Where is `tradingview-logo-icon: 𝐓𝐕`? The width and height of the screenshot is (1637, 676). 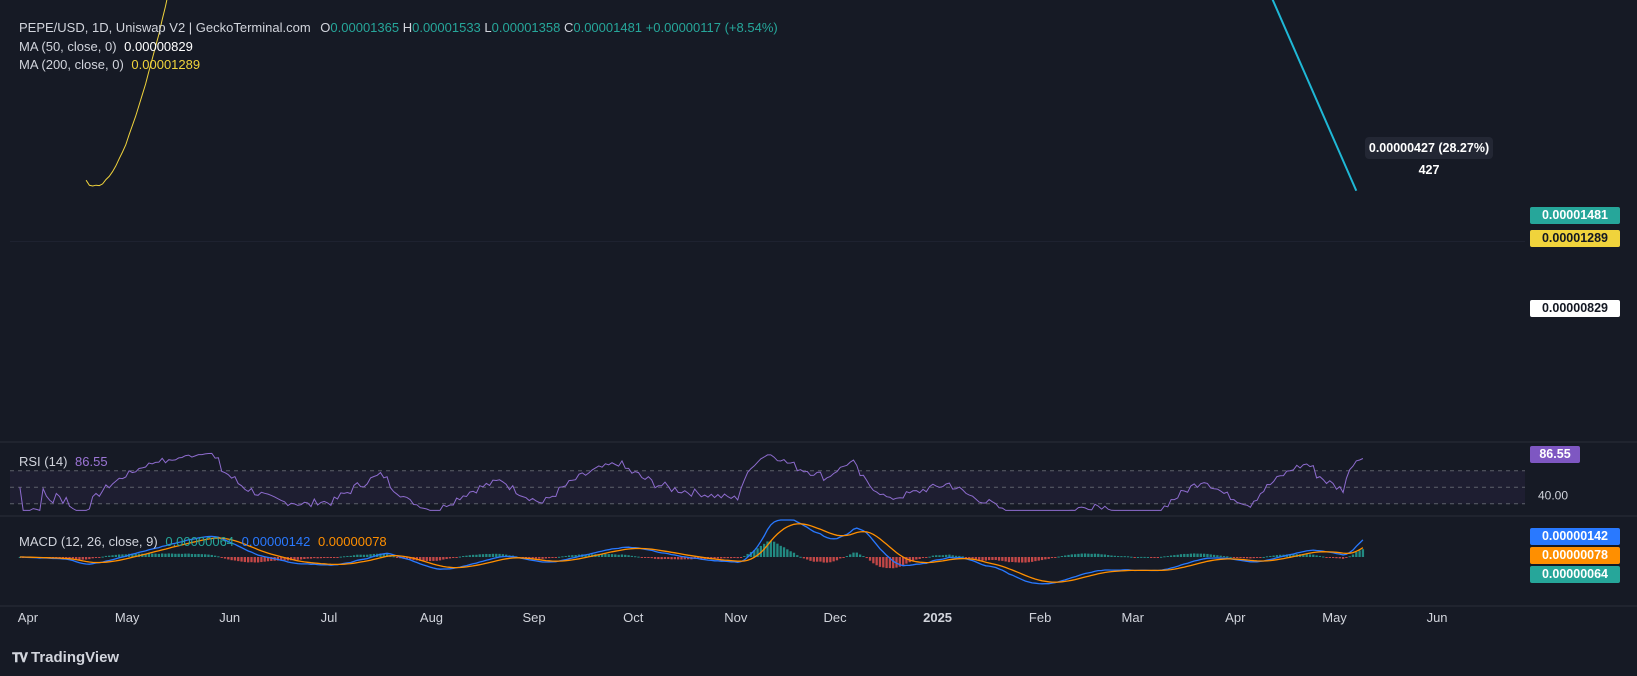
tradingview-logo-icon: 𝐓𝐕 is located at coordinates (20, 657).